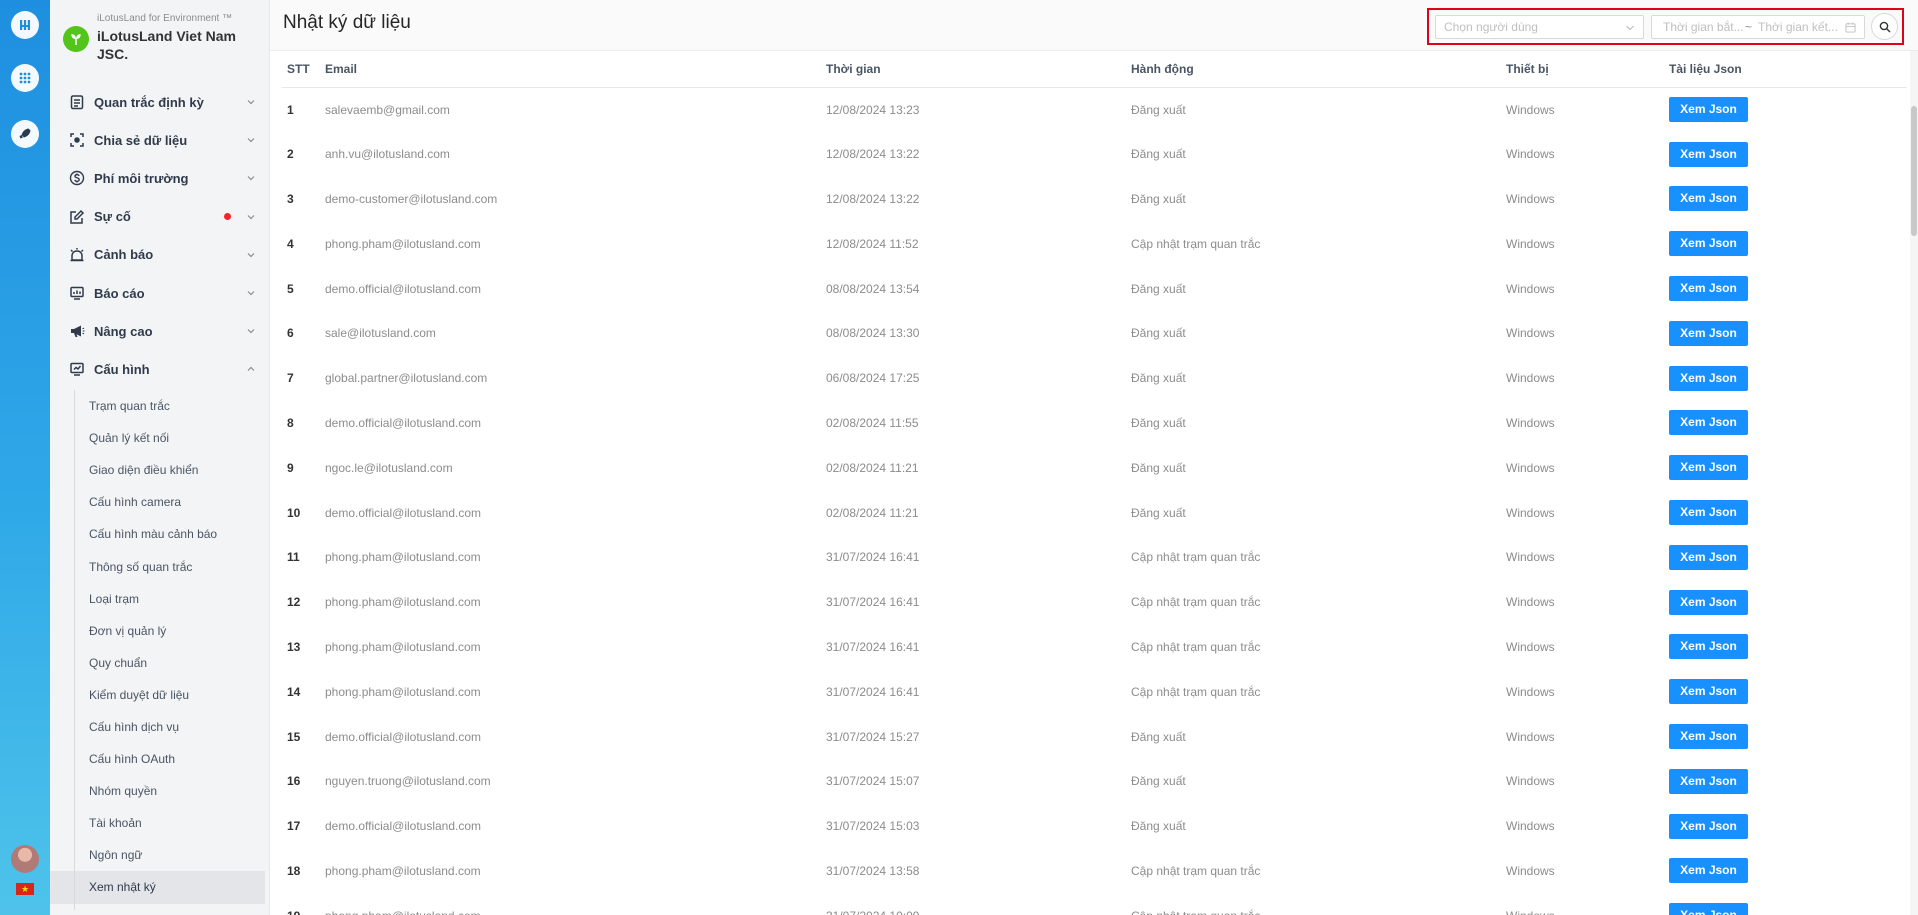 Image resolution: width=1918 pixels, height=915 pixels. Describe the element at coordinates (294, 691) in the screenshot. I see `row-stt: 14` at that location.